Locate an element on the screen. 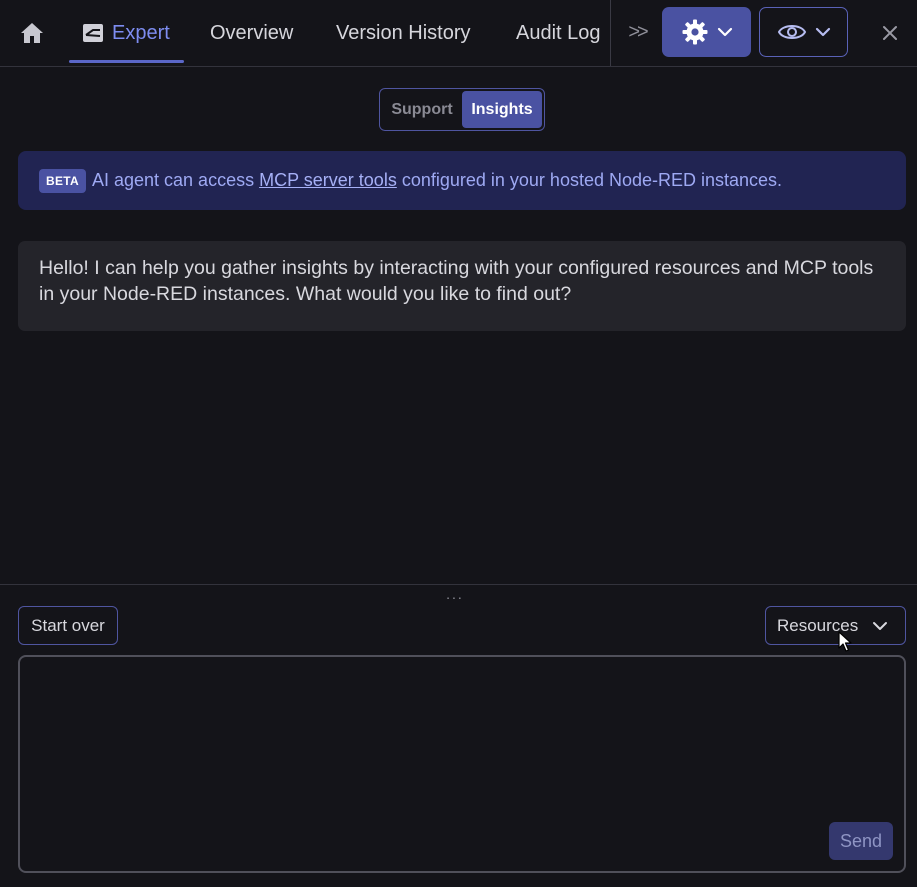 This screenshot has width=917, height=887. tab-version-history: Version History is located at coordinates (403, 33).